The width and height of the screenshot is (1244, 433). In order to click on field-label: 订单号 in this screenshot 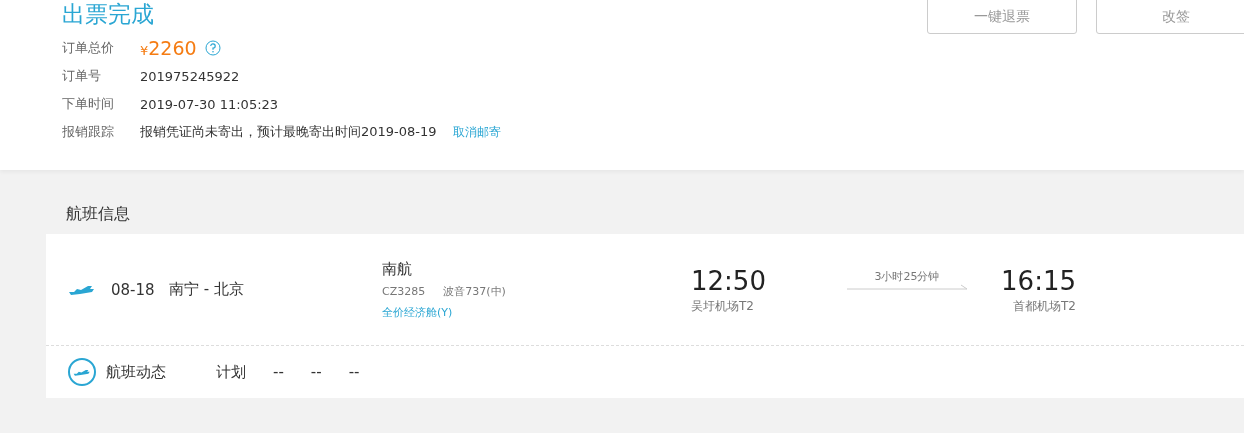, I will do `click(82, 76)`.